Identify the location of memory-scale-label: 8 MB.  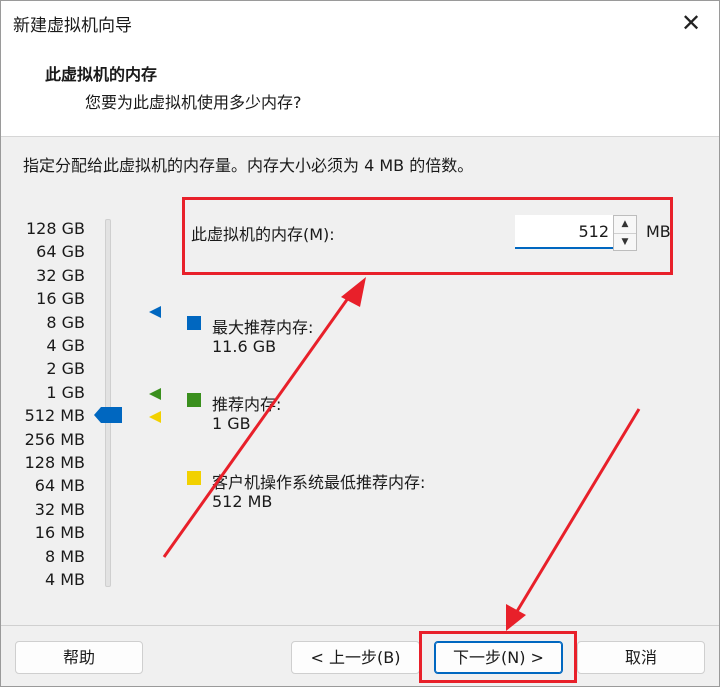
(64, 556).